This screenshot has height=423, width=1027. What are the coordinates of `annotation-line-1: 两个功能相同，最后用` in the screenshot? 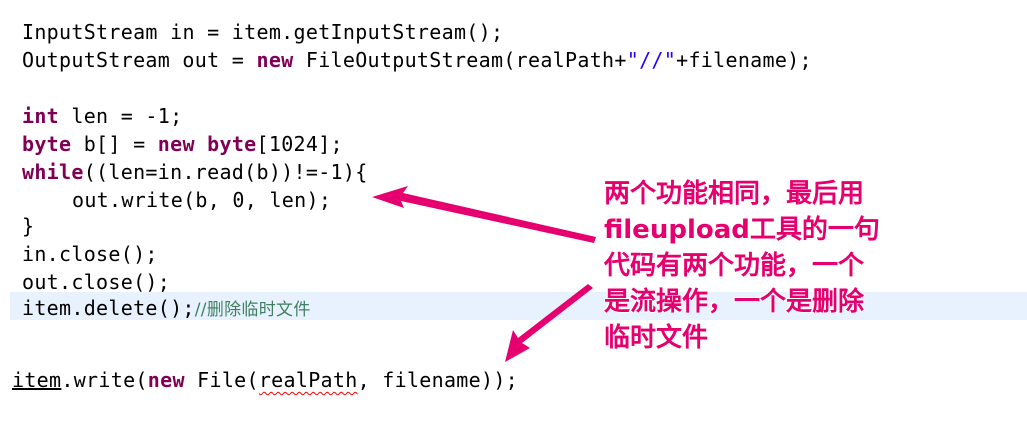 It's located at (734, 194).